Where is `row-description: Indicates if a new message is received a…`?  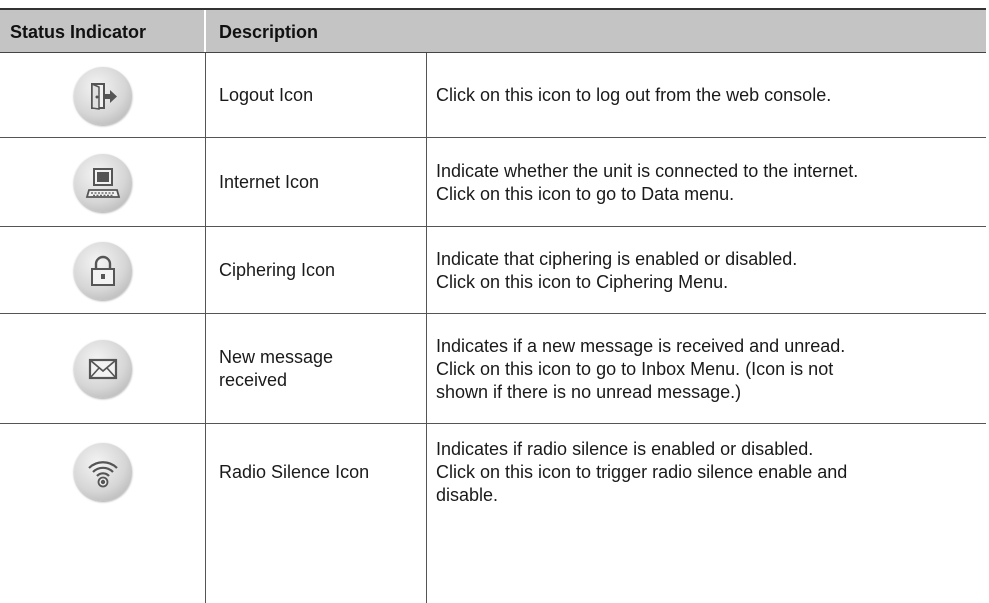
row-description: Indicates if a new message is received a… is located at coordinates (641, 368).